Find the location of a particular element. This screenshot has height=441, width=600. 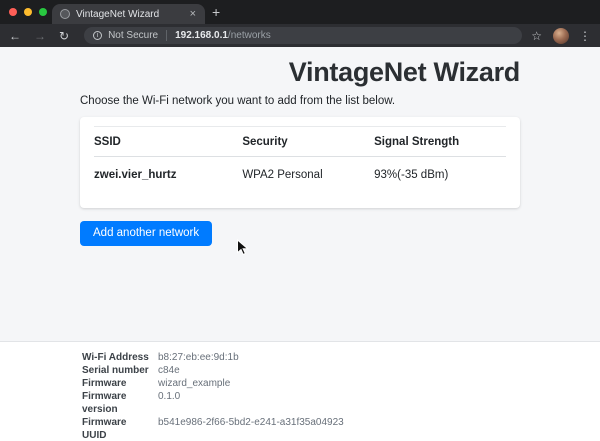

page-title: VintageNet Wizard is located at coordinates (404, 72).